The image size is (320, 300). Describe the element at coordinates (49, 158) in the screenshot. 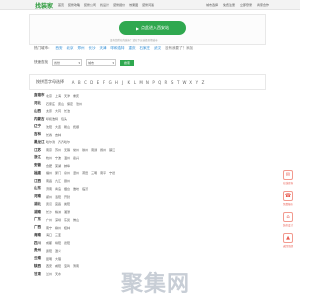

I see `city-link: 杭州` at that location.